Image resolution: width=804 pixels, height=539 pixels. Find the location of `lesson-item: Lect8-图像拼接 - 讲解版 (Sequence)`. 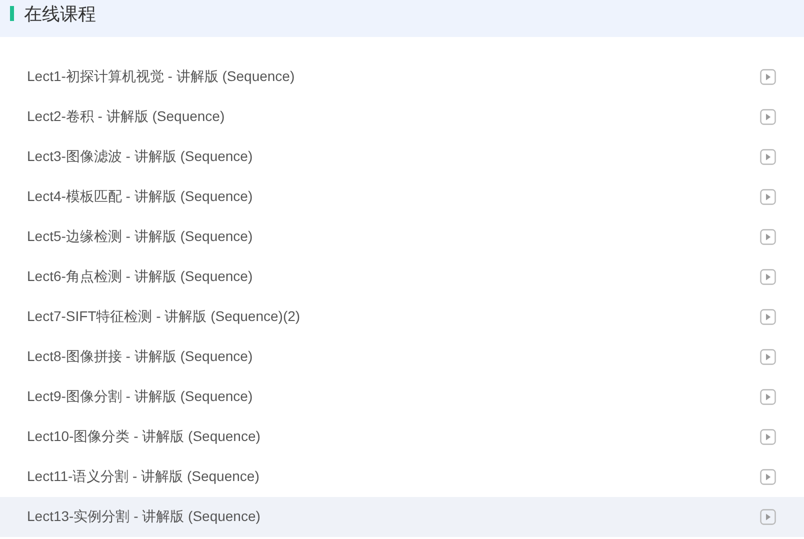

lesson-item: Lect8-图像拼接 - 讲解版 (Sequence) is located at coordinates (402, 357).